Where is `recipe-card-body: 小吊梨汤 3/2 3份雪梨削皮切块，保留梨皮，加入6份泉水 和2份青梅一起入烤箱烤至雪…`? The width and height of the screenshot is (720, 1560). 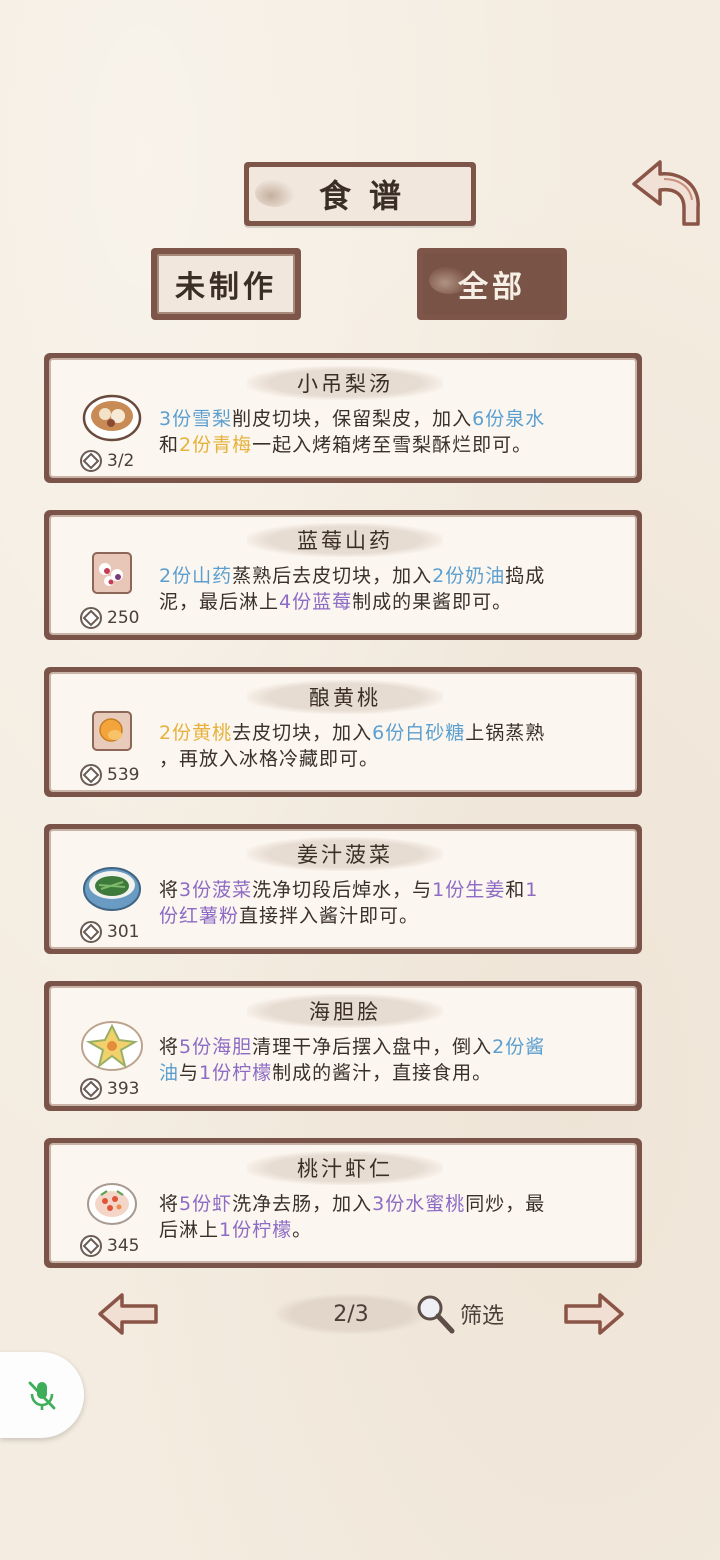 recipe-card-body: 小吊梨汤 3/2 3份雪梨削皮切块，保留梨皮，加入6份泉水 和2份青梅一起入烤箱烤至雪… is located at coordinates (343, 418).